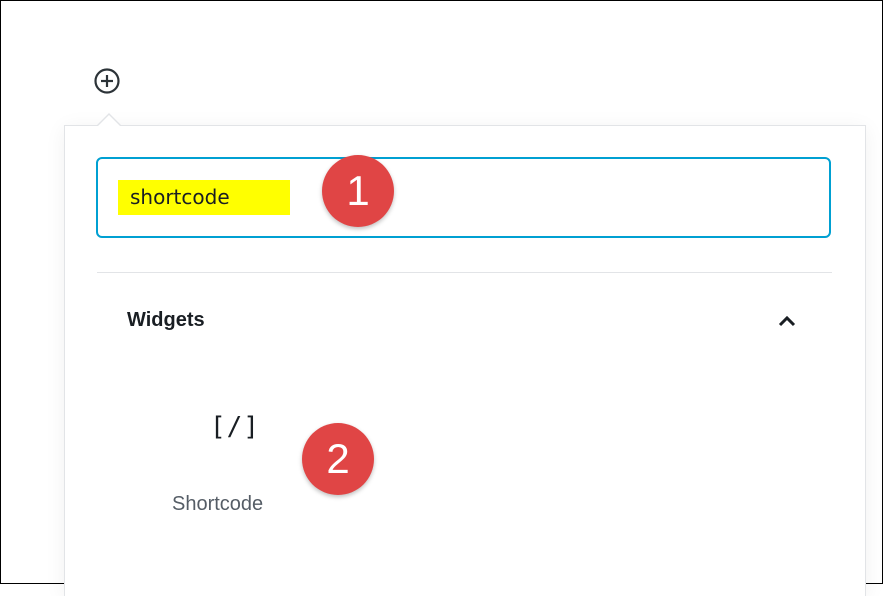 Image resolution: width=883 pixels, height=596 pixels. I want to click on step-badge-2: 2, so click(338, 459).